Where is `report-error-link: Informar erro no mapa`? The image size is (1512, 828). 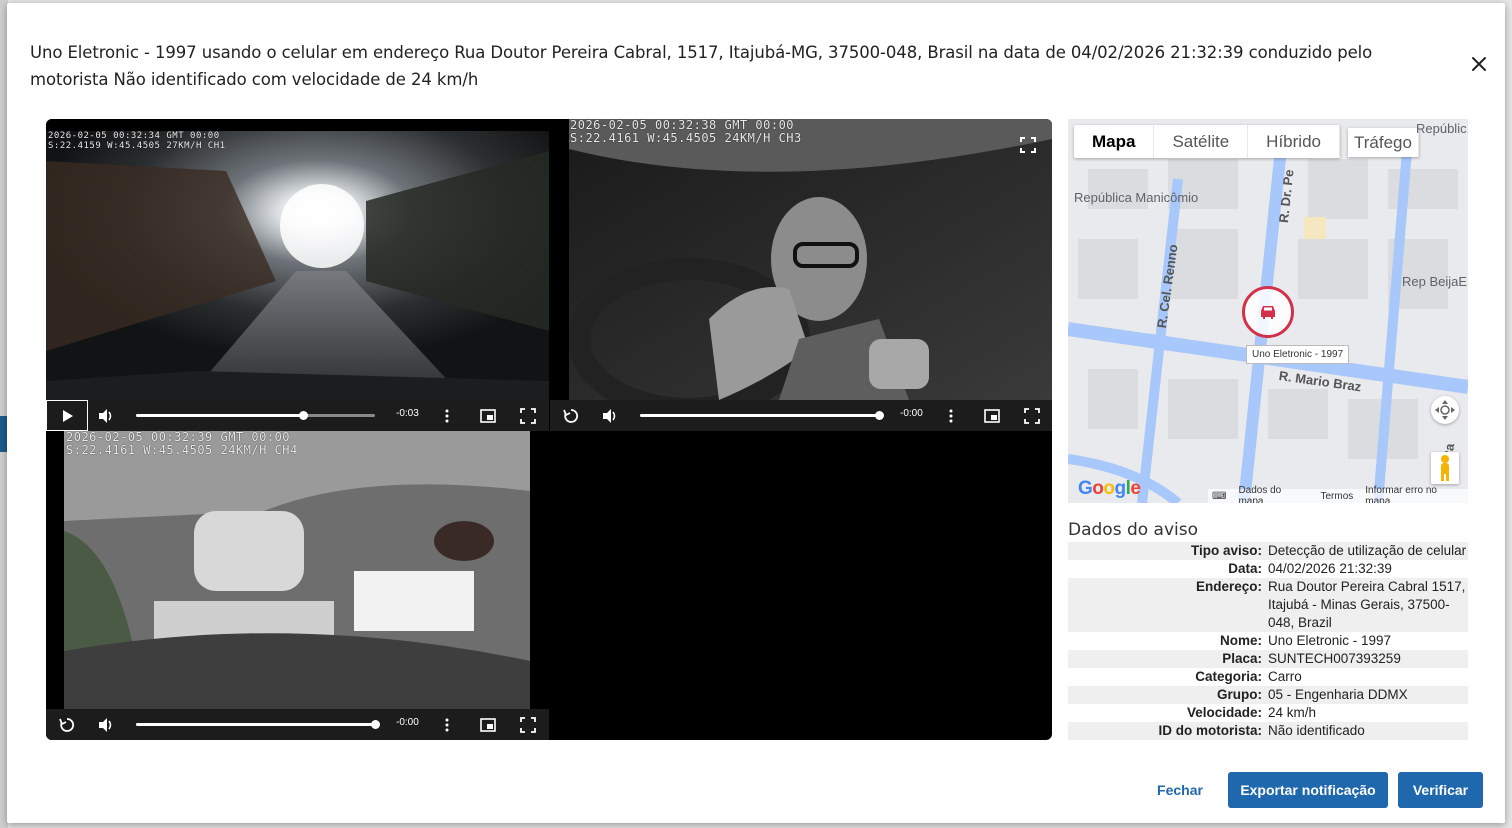 report-error-link: Informar erro no mapa is located at coordinates (1414, 494).